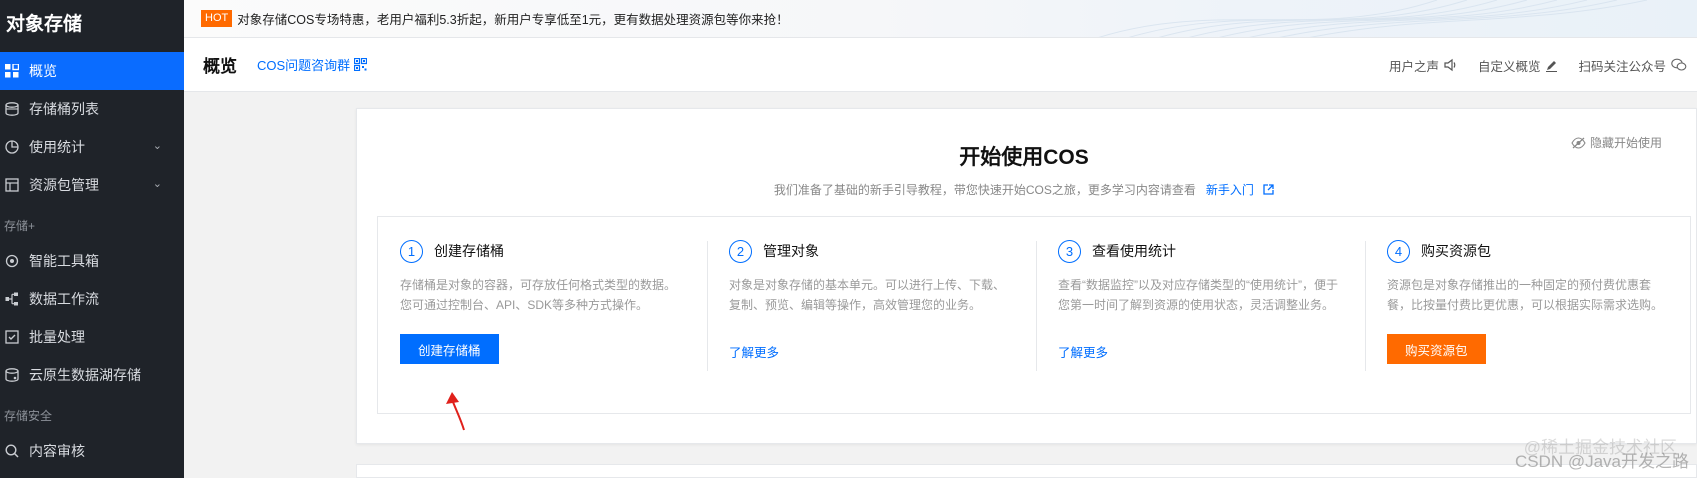 The height and width of the screenshot is (478, 1697). Describe the element at coordinates (1413, 66) in the screenshot. I see `user-voice-label: 用户之声` at that location.